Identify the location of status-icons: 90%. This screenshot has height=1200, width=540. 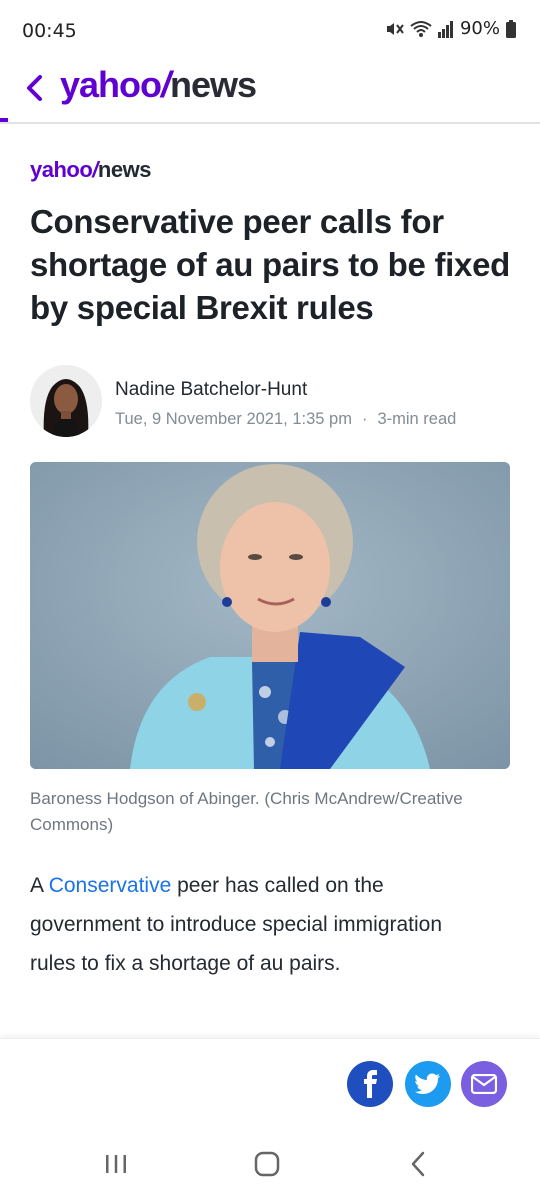
(450, 28).